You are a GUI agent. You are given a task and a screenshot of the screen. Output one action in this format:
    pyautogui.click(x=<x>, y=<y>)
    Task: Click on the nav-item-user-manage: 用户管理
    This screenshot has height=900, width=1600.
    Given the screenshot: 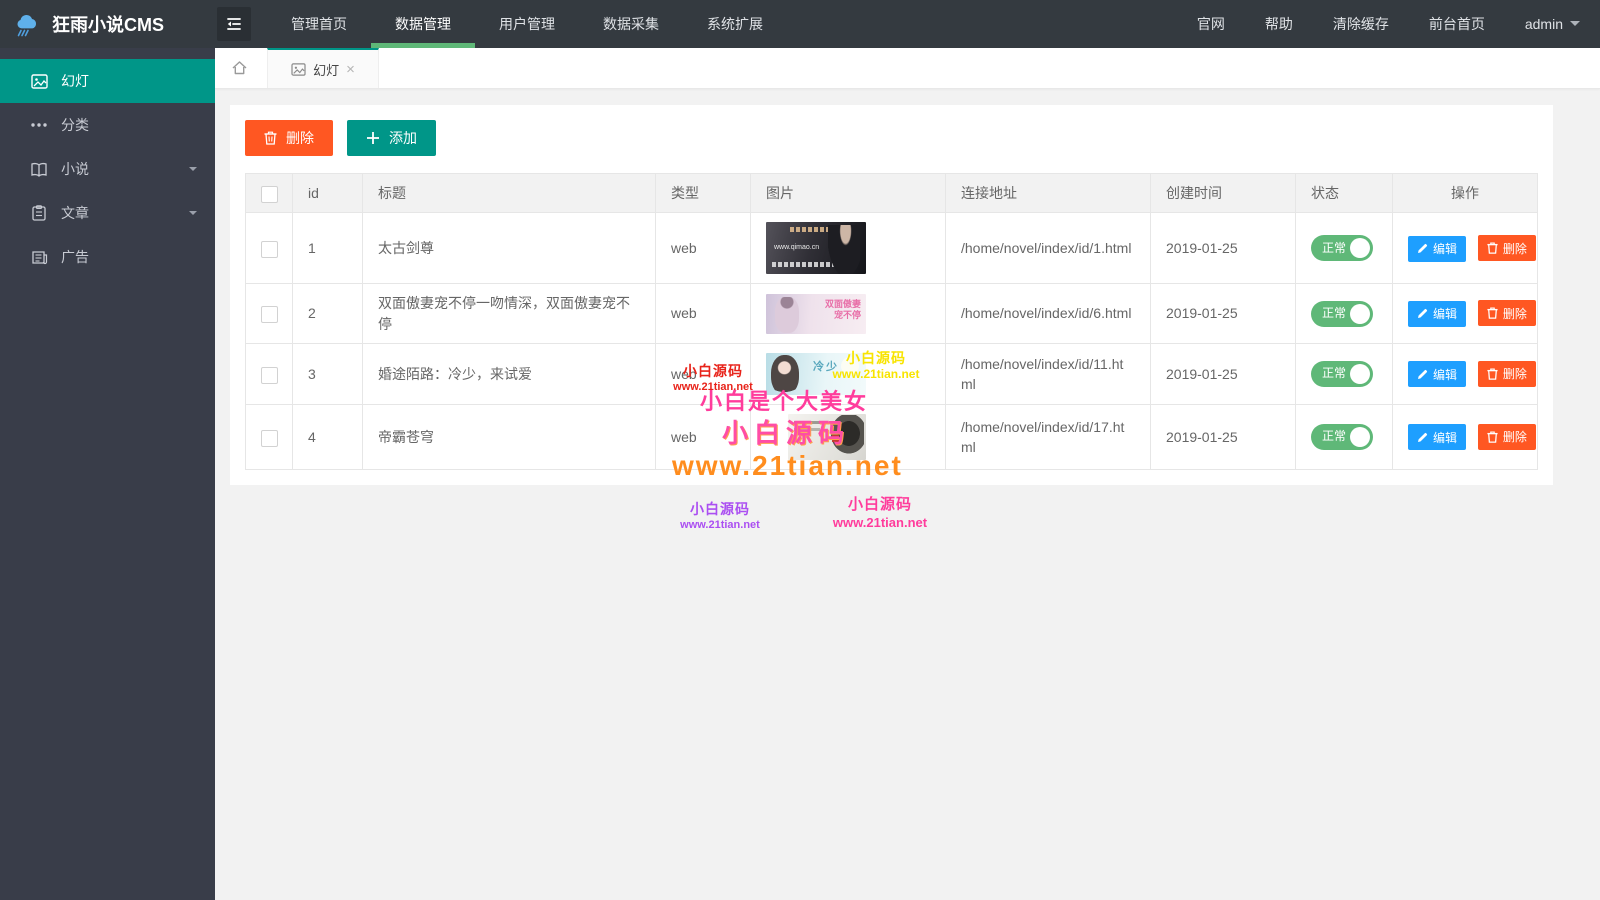 What is the action you would take?
    pyautogui.click(x=527, y=24)
    